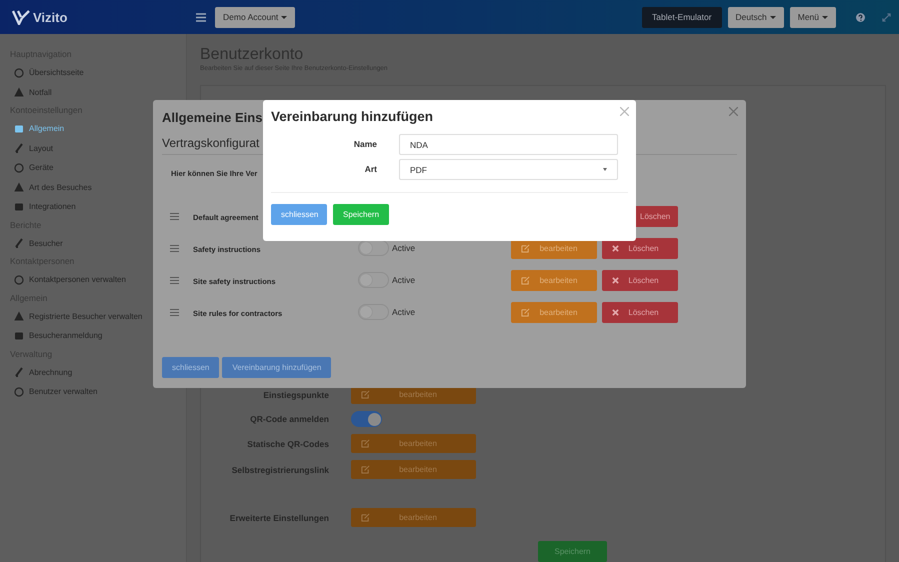 The width and height of the screenshot is (899, 562). What do you see at coordinates (886, 17) in the screenshot?
I see `expand-icon` at bounding box center [886, 17].